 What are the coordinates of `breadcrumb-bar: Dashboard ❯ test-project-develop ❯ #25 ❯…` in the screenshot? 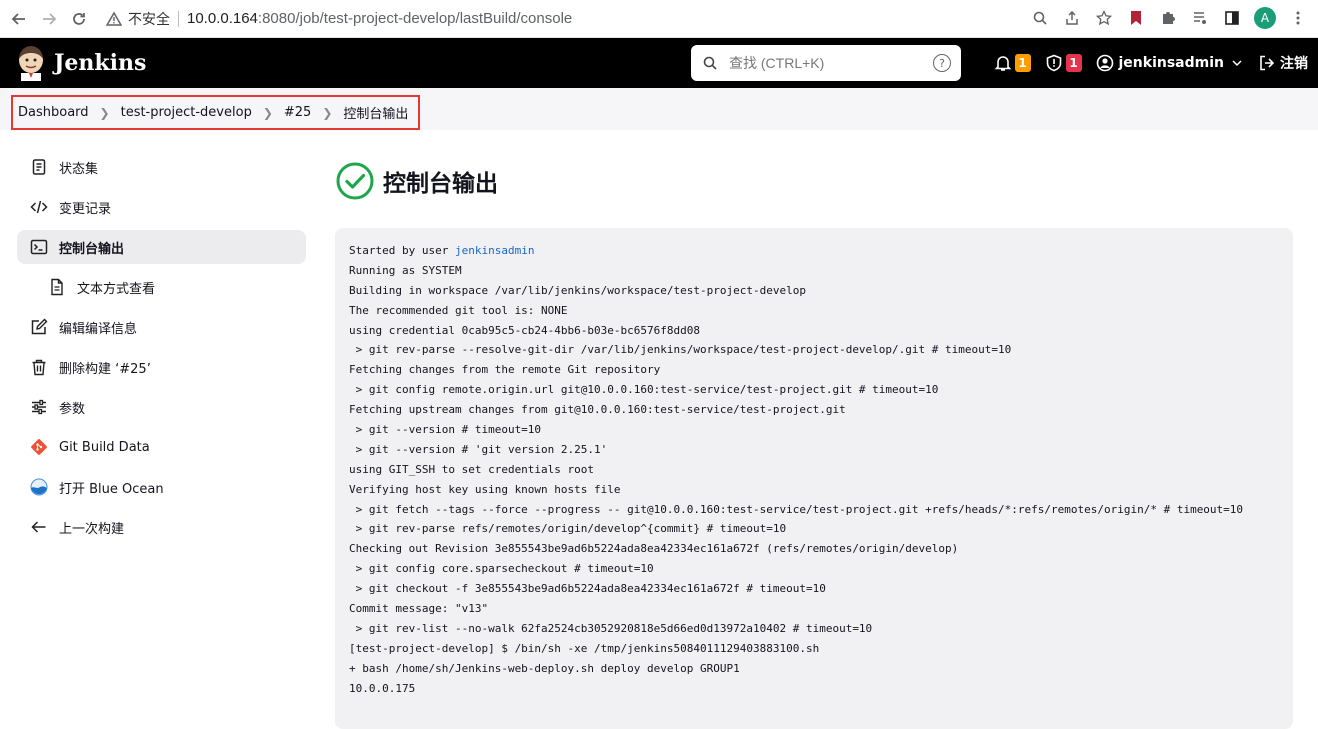 It's located at (659, 109).